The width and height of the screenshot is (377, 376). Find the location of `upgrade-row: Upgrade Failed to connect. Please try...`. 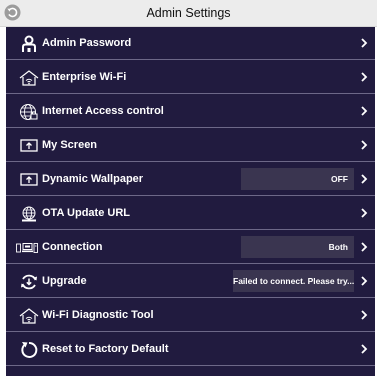

upgrade-row: Upgrade Failed to connect. Please try... is located at coordinates (190, 281).